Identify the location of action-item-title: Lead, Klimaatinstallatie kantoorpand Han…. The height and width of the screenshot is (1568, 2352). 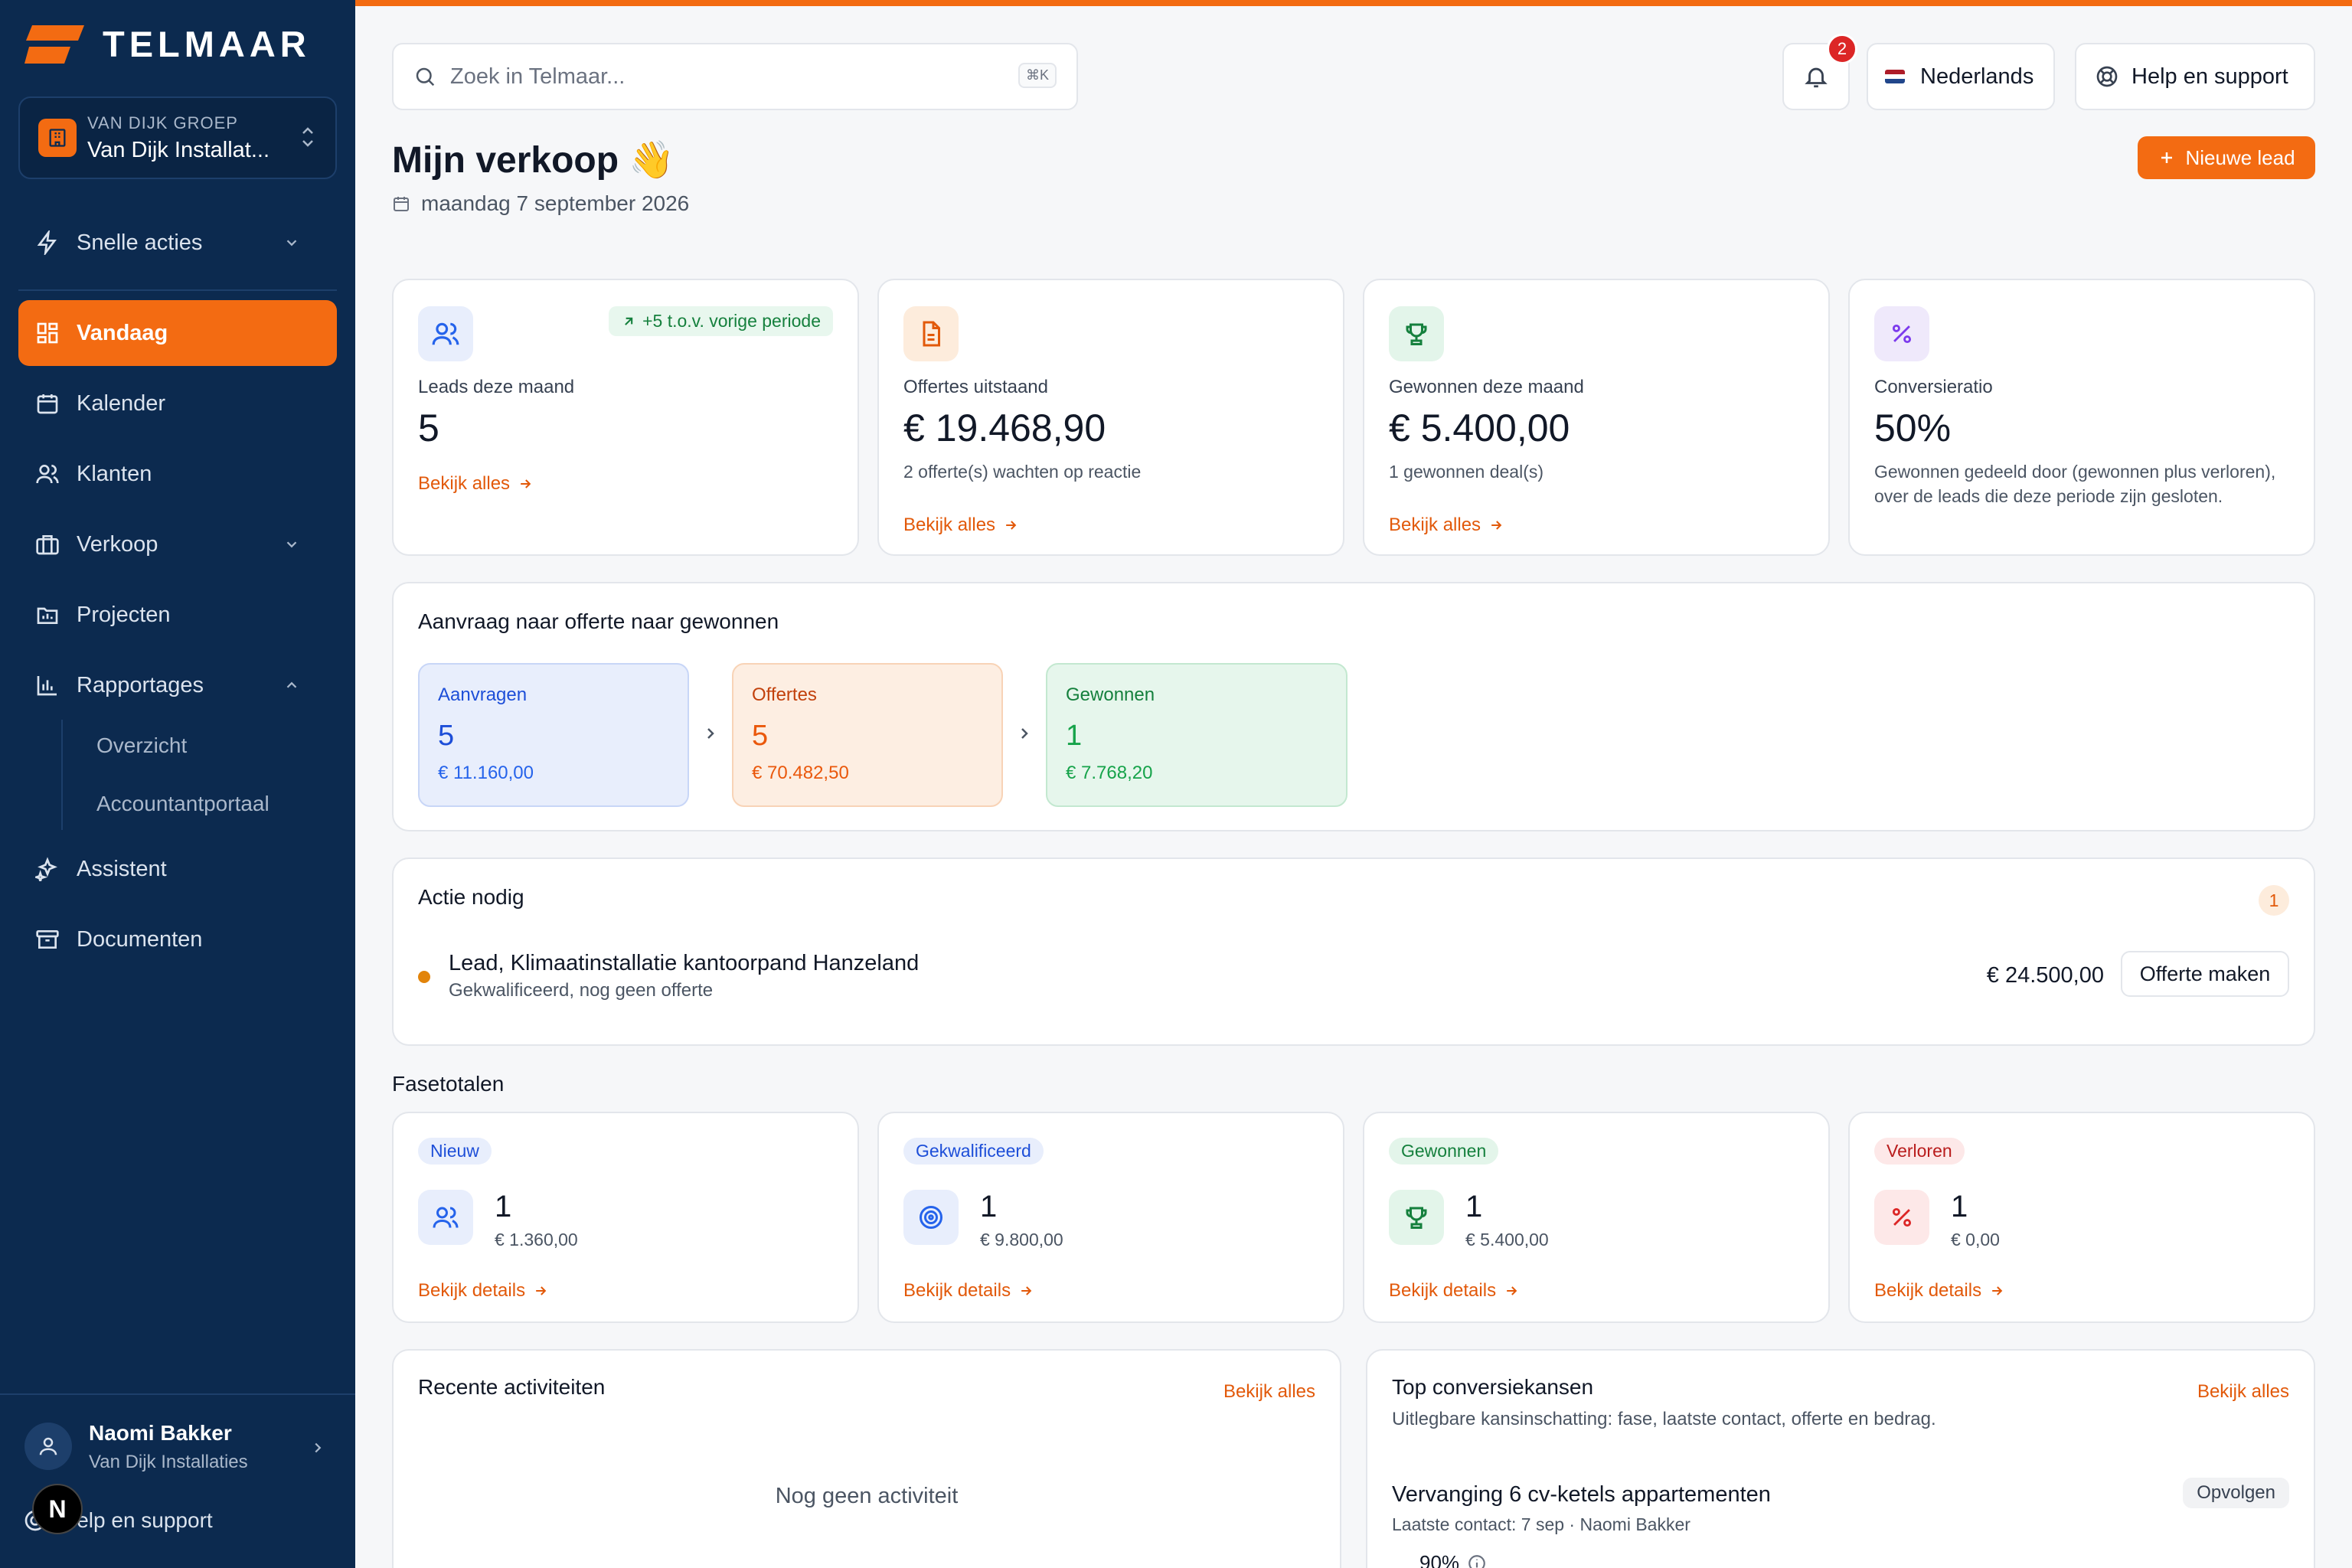
(684, 963).